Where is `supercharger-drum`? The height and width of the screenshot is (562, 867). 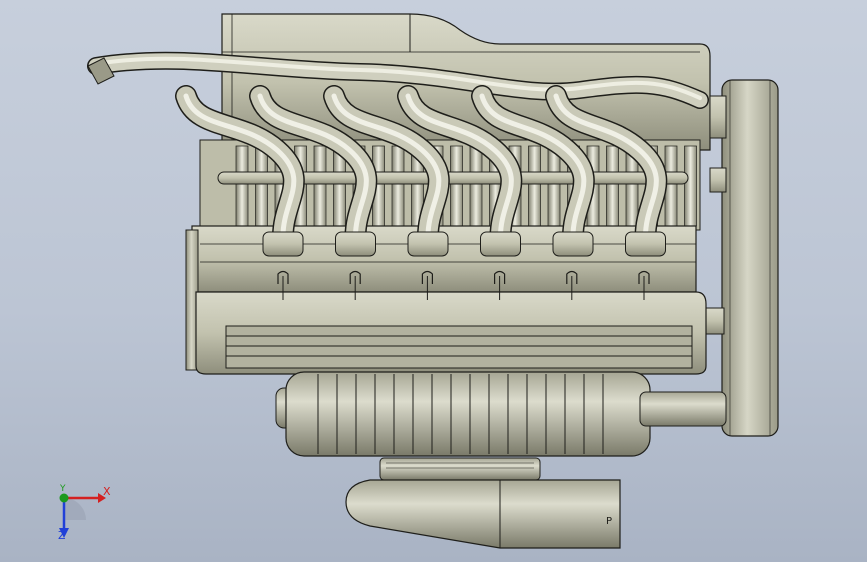 supercharger-drum is located at coordinates (501, 414).